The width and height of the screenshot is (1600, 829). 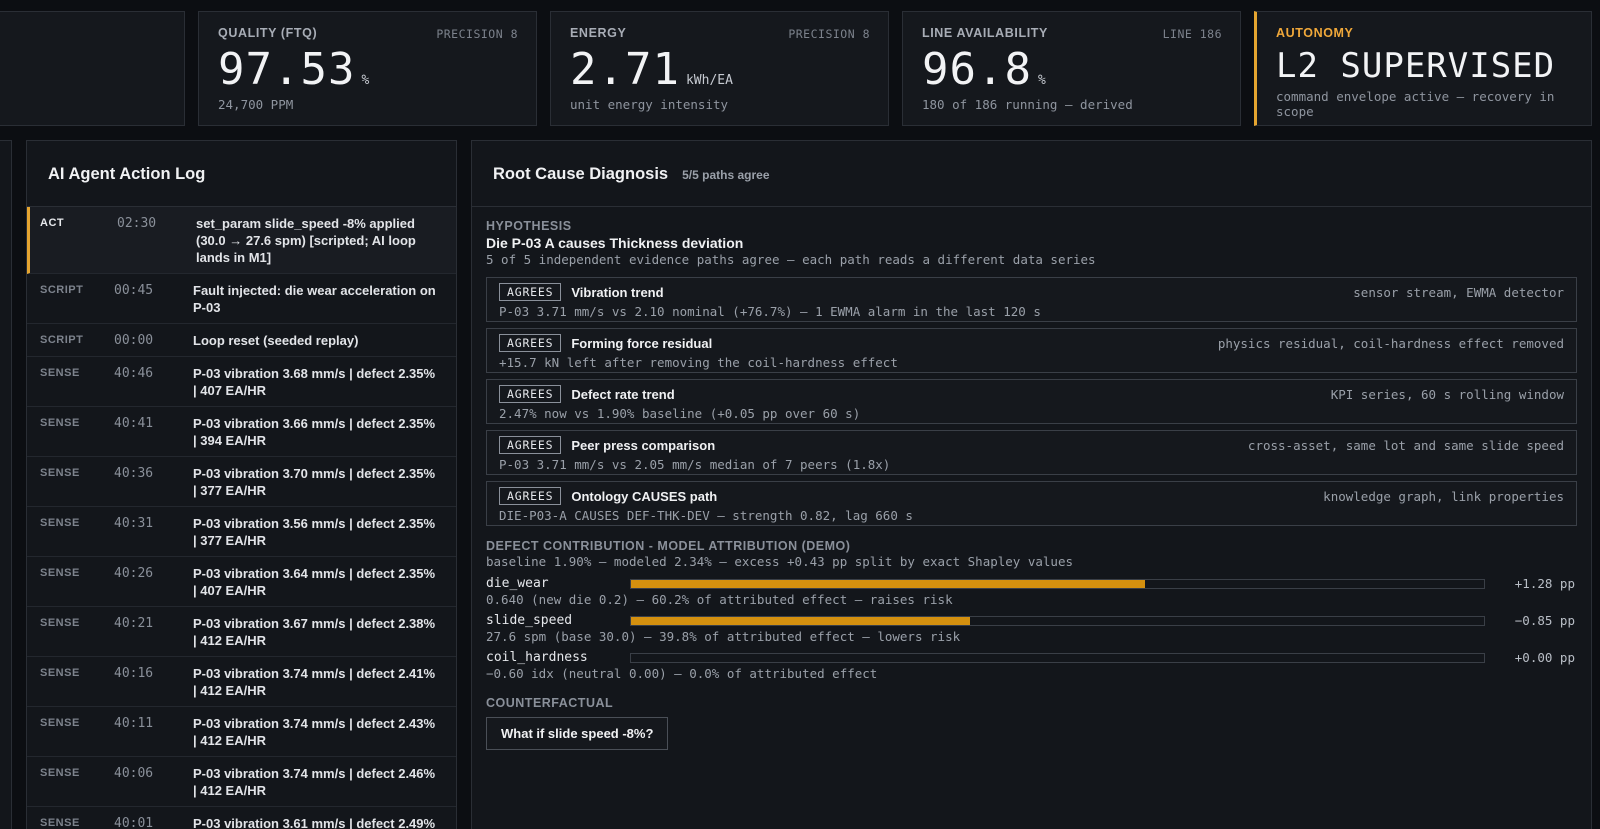 I want to click on log-row: SCRIPT 00:00 Loop reset (seeded replay), so click(x=241, y=340).